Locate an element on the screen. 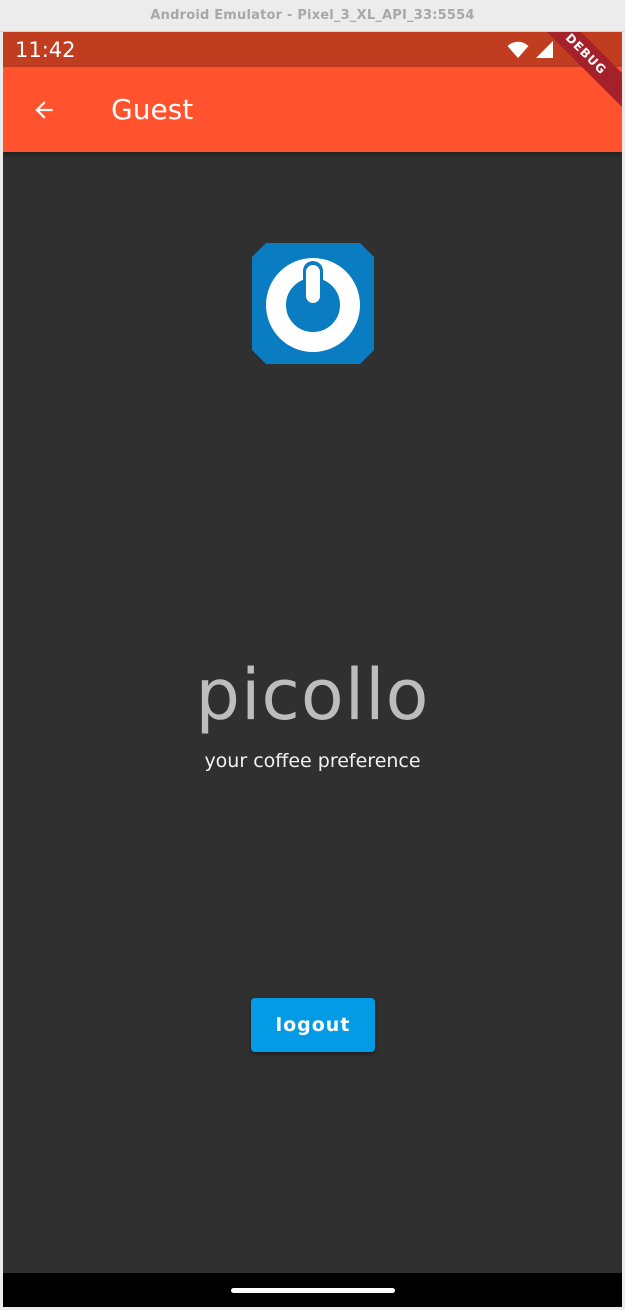 The width and height of the screenshot is (625, 1310). status-time: 11:42 is located at coordinates (45, 49).